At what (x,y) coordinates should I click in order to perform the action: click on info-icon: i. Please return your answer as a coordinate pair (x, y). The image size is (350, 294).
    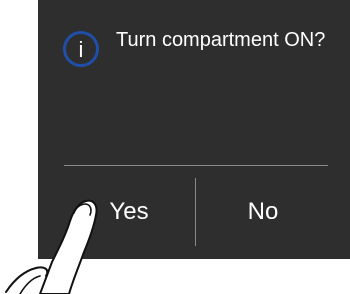
    Looking at the image, I should click on (81, 49).